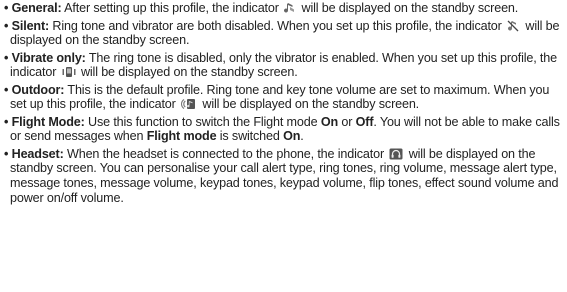 The width and height of the screenshot is (567, 292). I want to click on profile-term-vibrate: Vibrate only:, so click(48, 57).